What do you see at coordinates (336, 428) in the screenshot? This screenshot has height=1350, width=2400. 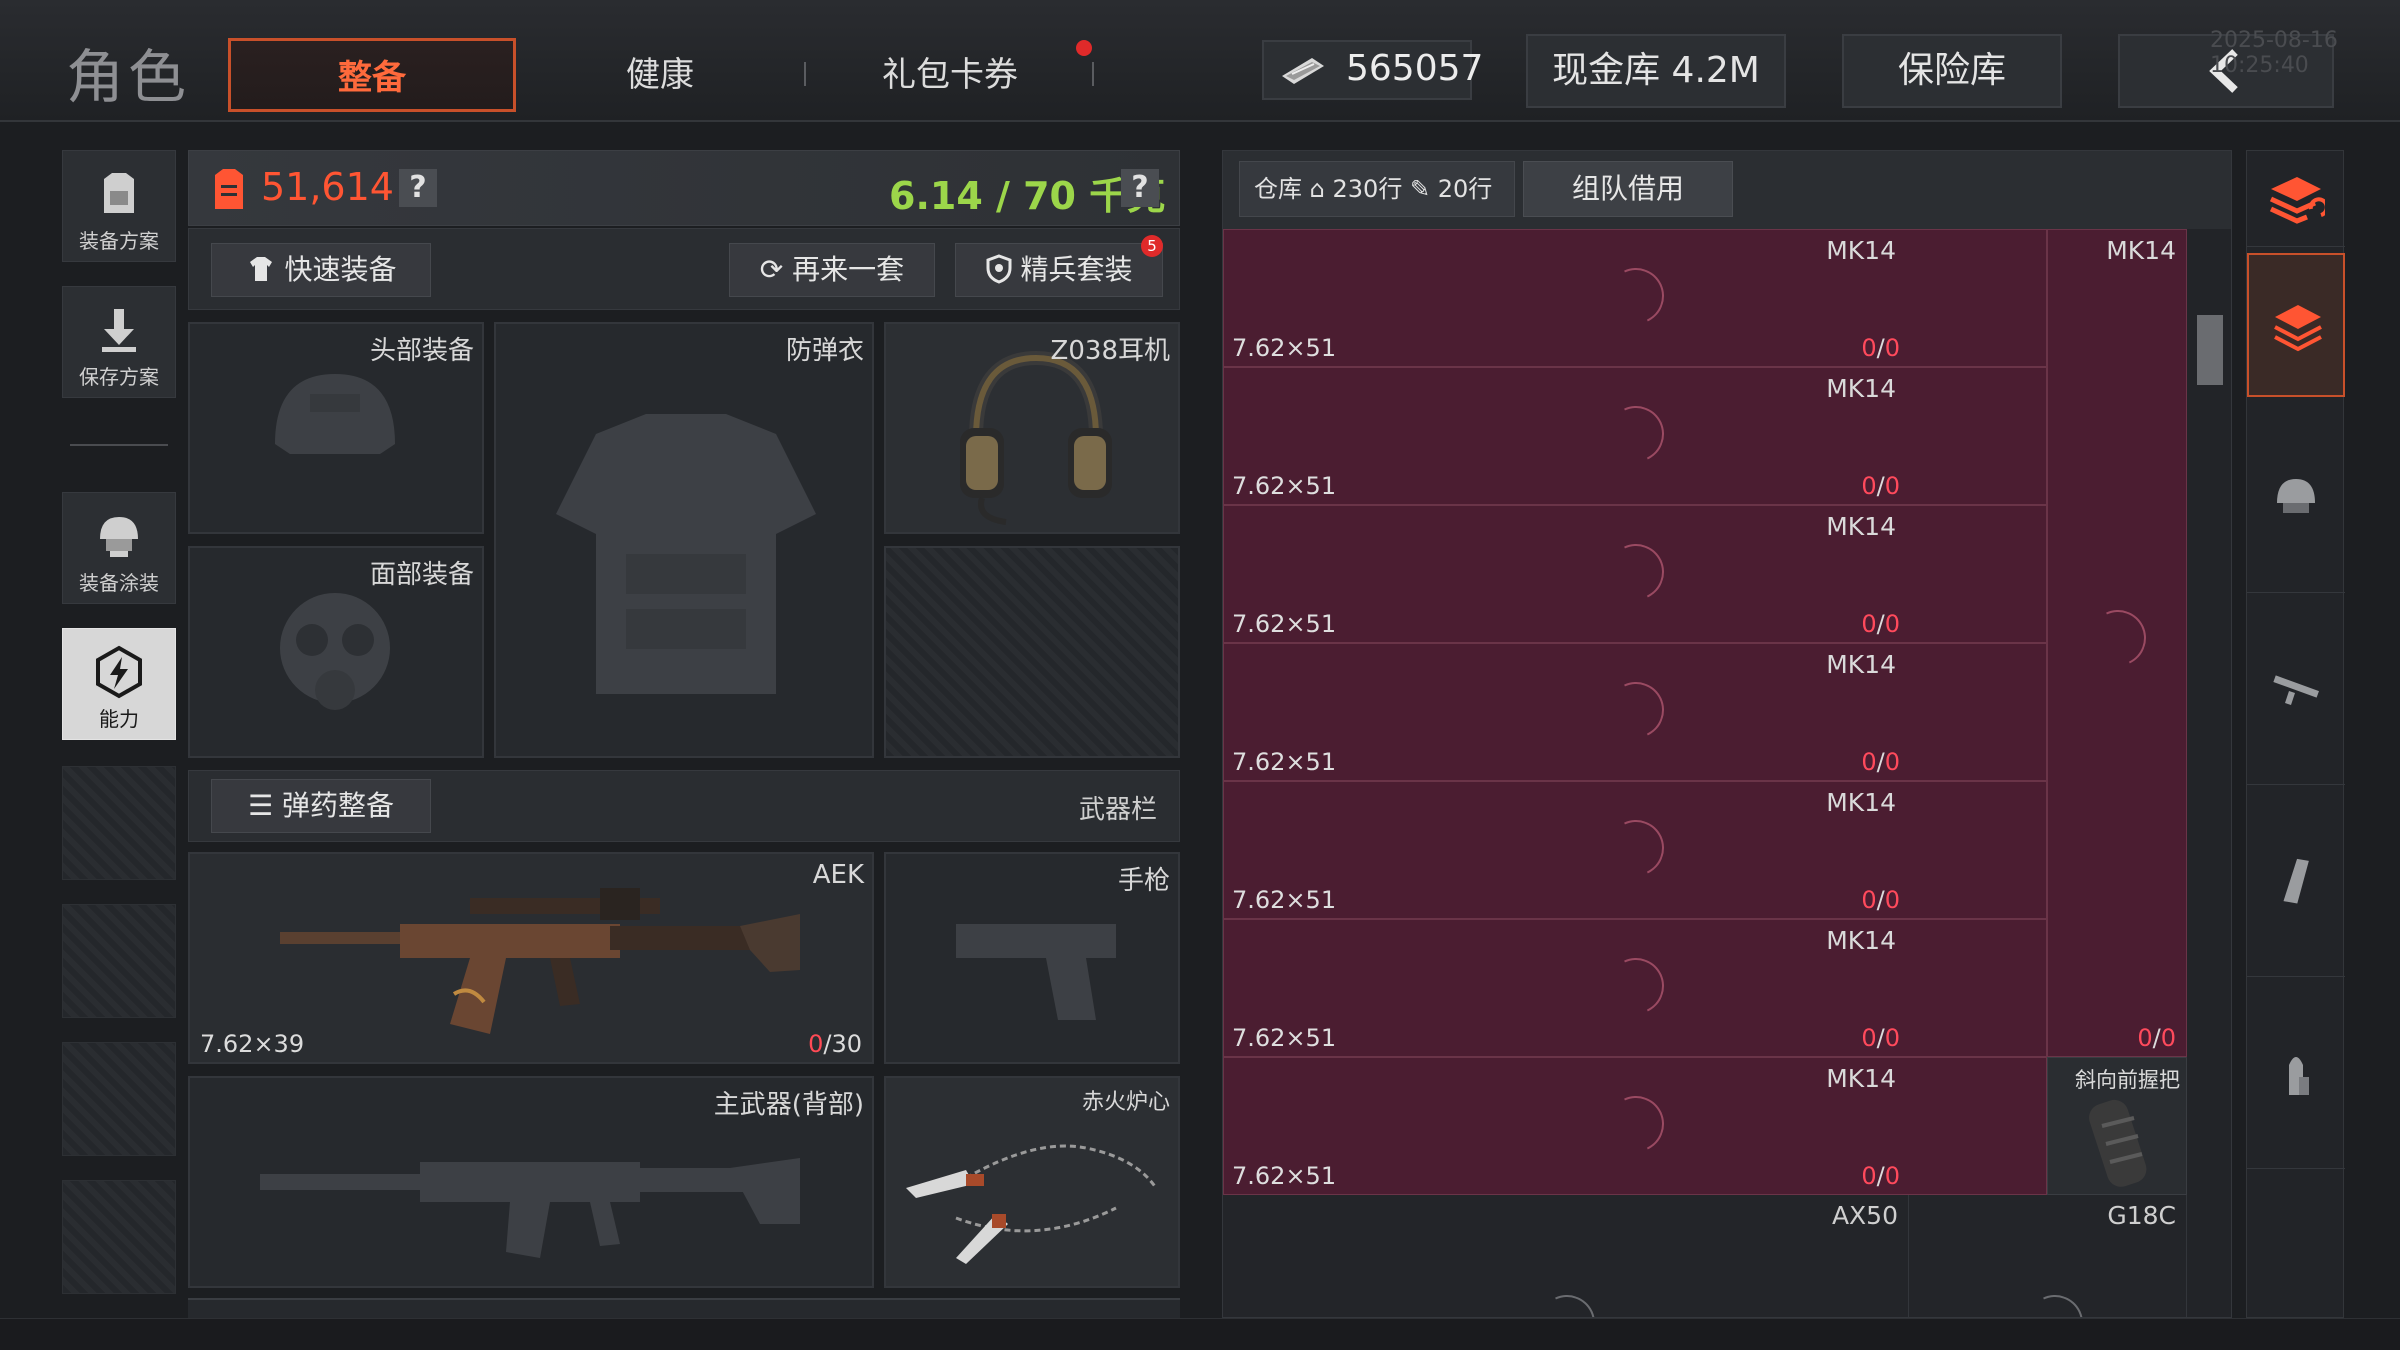 I see `head-gear-slot: 头部装备` at bounding box center [336, 428].